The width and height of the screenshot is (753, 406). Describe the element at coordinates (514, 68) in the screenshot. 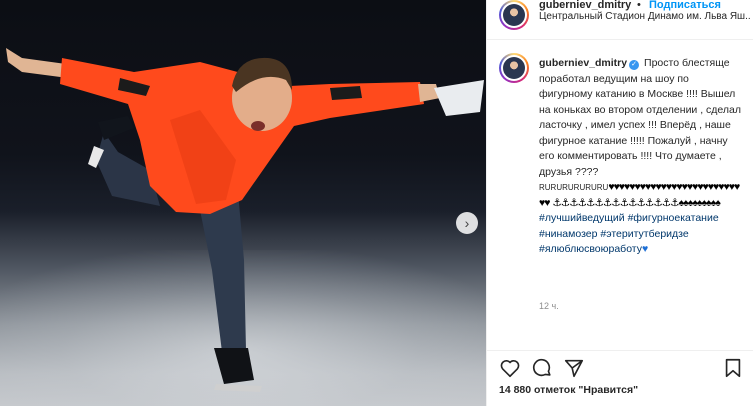

I see `caption-avatar` at that location.